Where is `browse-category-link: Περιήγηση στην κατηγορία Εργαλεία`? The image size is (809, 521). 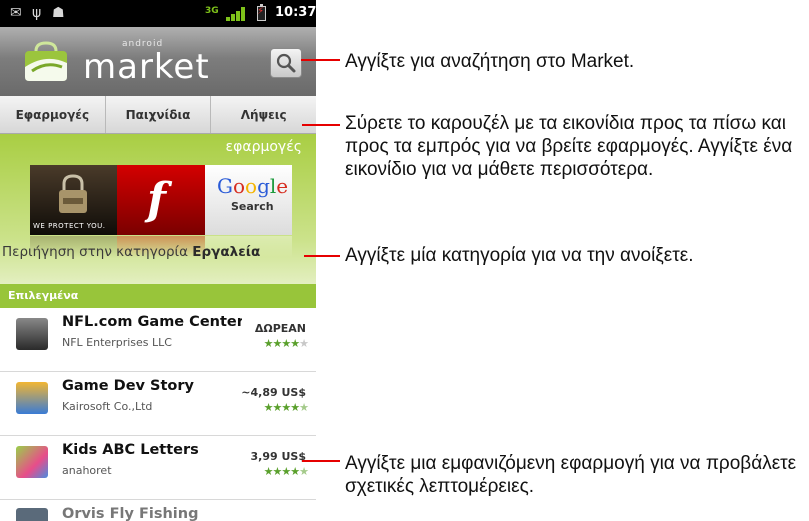
browse-category-link: Περιήγηση στην κατηγορία Εργαλεία is located at coordinates (158, 255).